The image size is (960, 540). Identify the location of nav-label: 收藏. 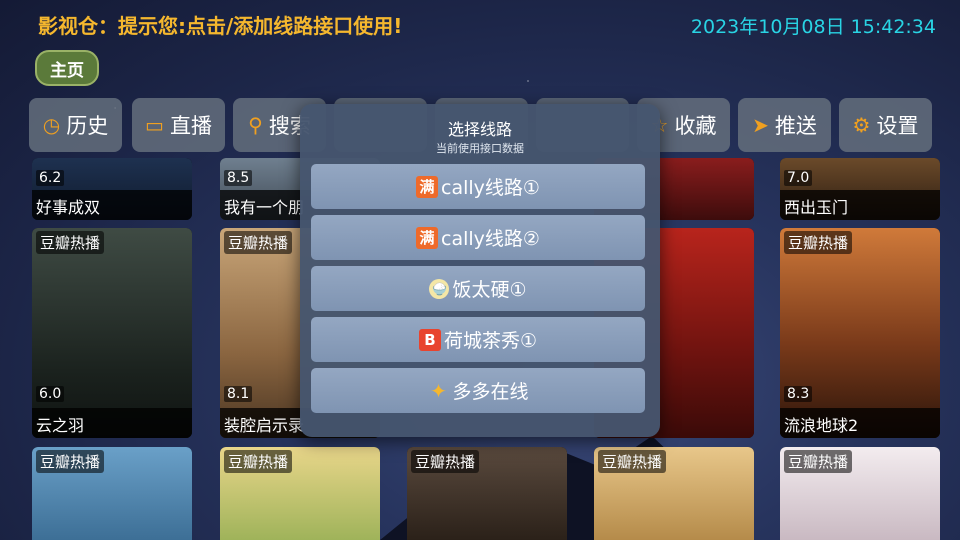
(695, 126).